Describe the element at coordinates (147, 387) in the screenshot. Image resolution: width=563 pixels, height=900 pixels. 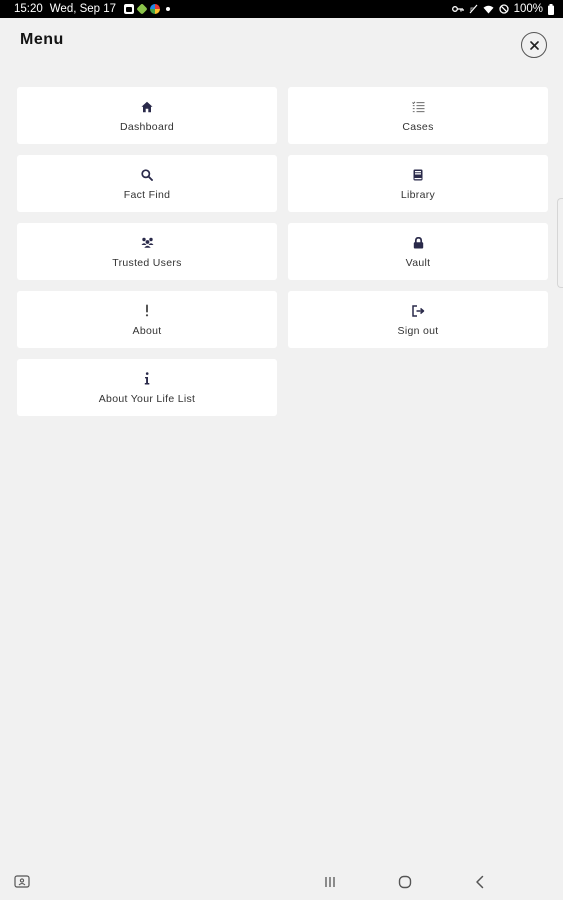
I see `menu-item-about-your-life-list: About Your Life List` at that location.